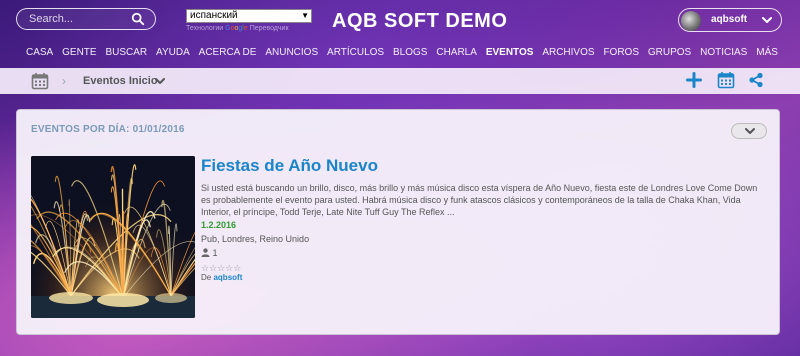 The width and height of the screenshot is (800, 356). What do you see at coordinates (756, 80) in the screenshot?
I see `share-icon` at bounding box center [756, 80].